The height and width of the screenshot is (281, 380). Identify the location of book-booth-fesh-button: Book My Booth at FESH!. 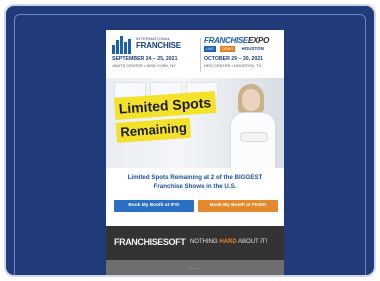
(238, 206).